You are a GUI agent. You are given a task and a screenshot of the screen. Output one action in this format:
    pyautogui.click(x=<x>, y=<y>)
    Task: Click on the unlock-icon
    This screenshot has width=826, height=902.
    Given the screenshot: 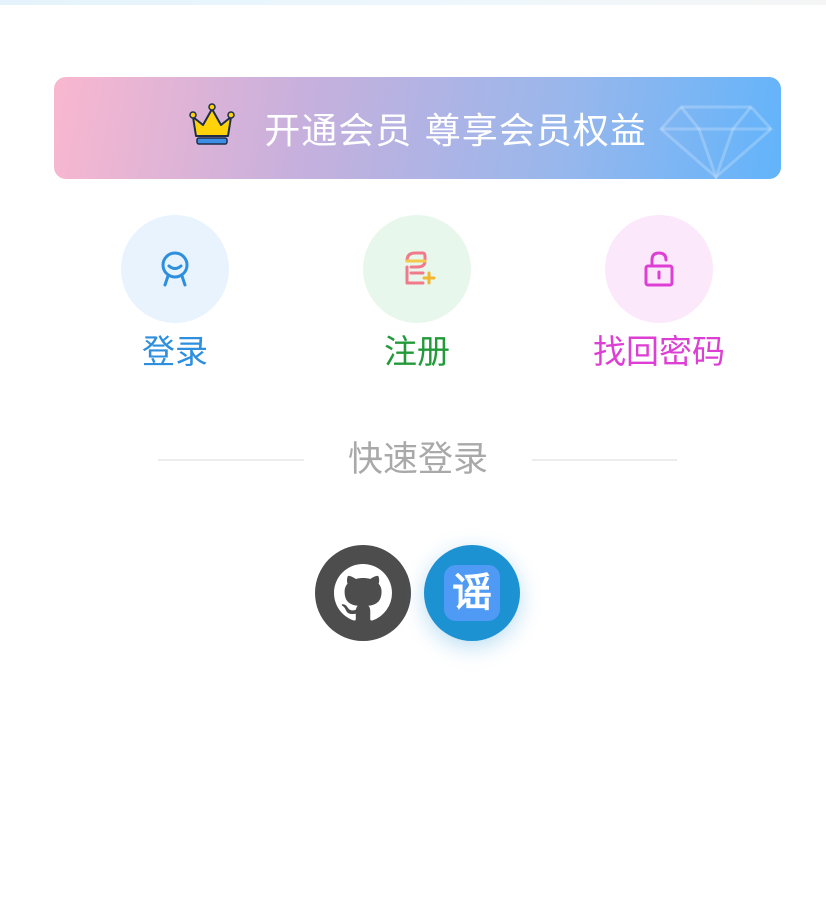 What is the action you would take?
    pyautogui.click(x=659, y=269)
    